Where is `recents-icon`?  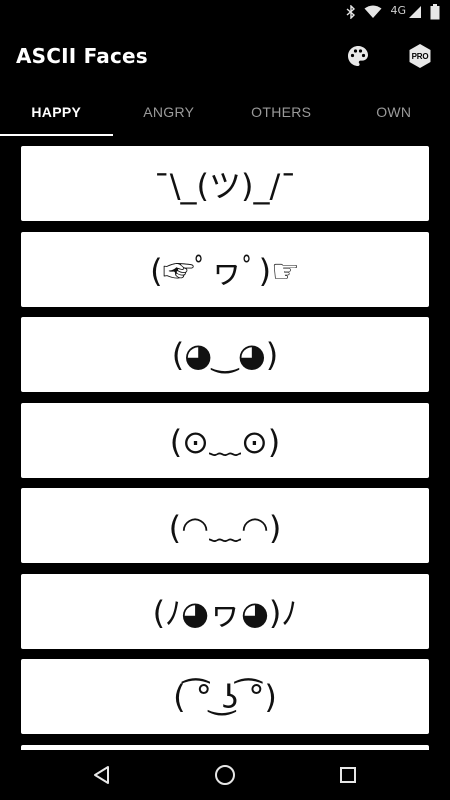 recents-icon is located at coordinates (348, 775).